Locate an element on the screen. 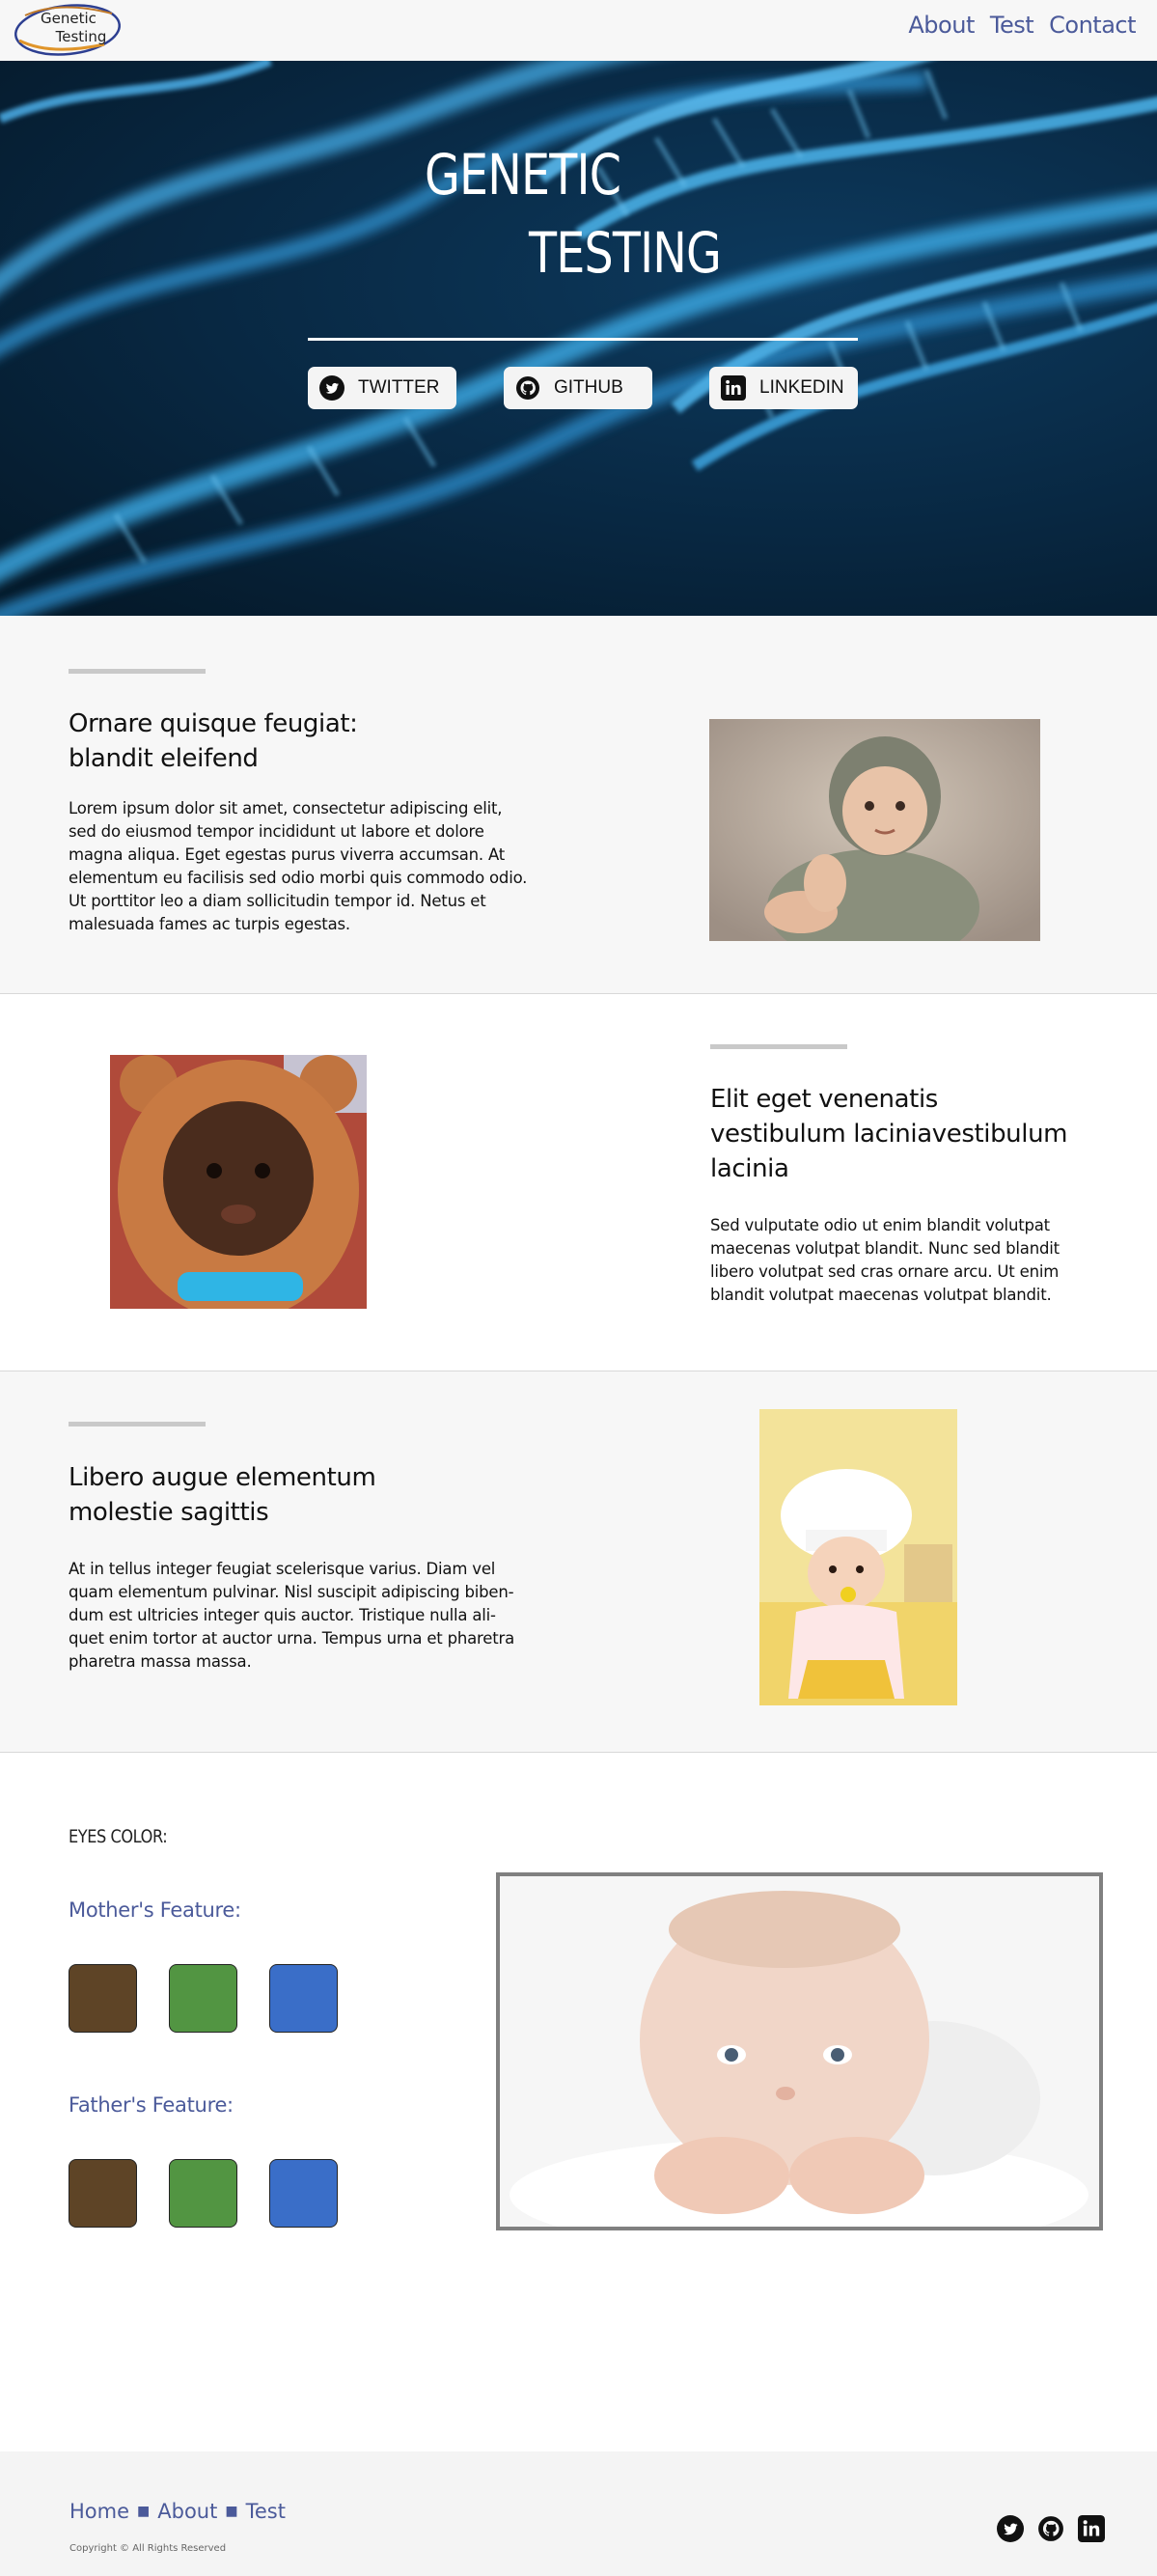 This screenshot has width=1157, height=2576. github-button: GITHUB is located at coordinates (578, 388).